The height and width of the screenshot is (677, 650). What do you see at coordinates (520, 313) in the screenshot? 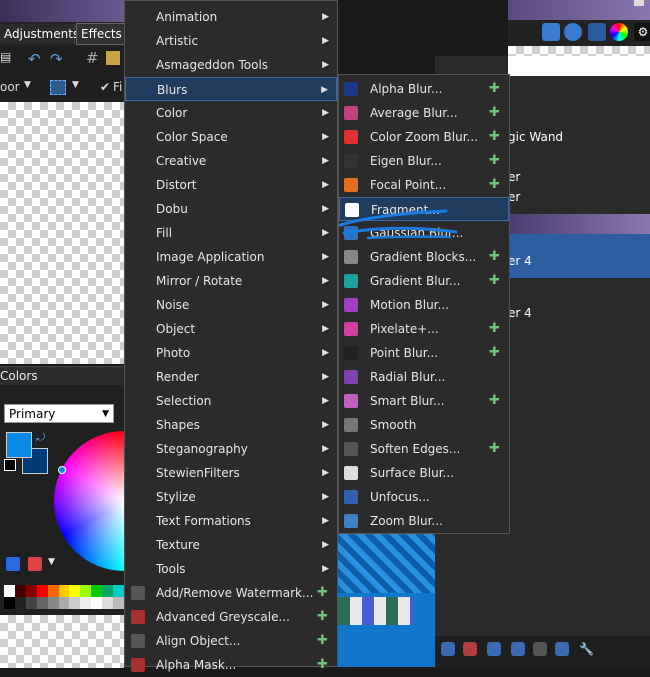
I see `layer-name: er 4` at bounding box center [520, 313].